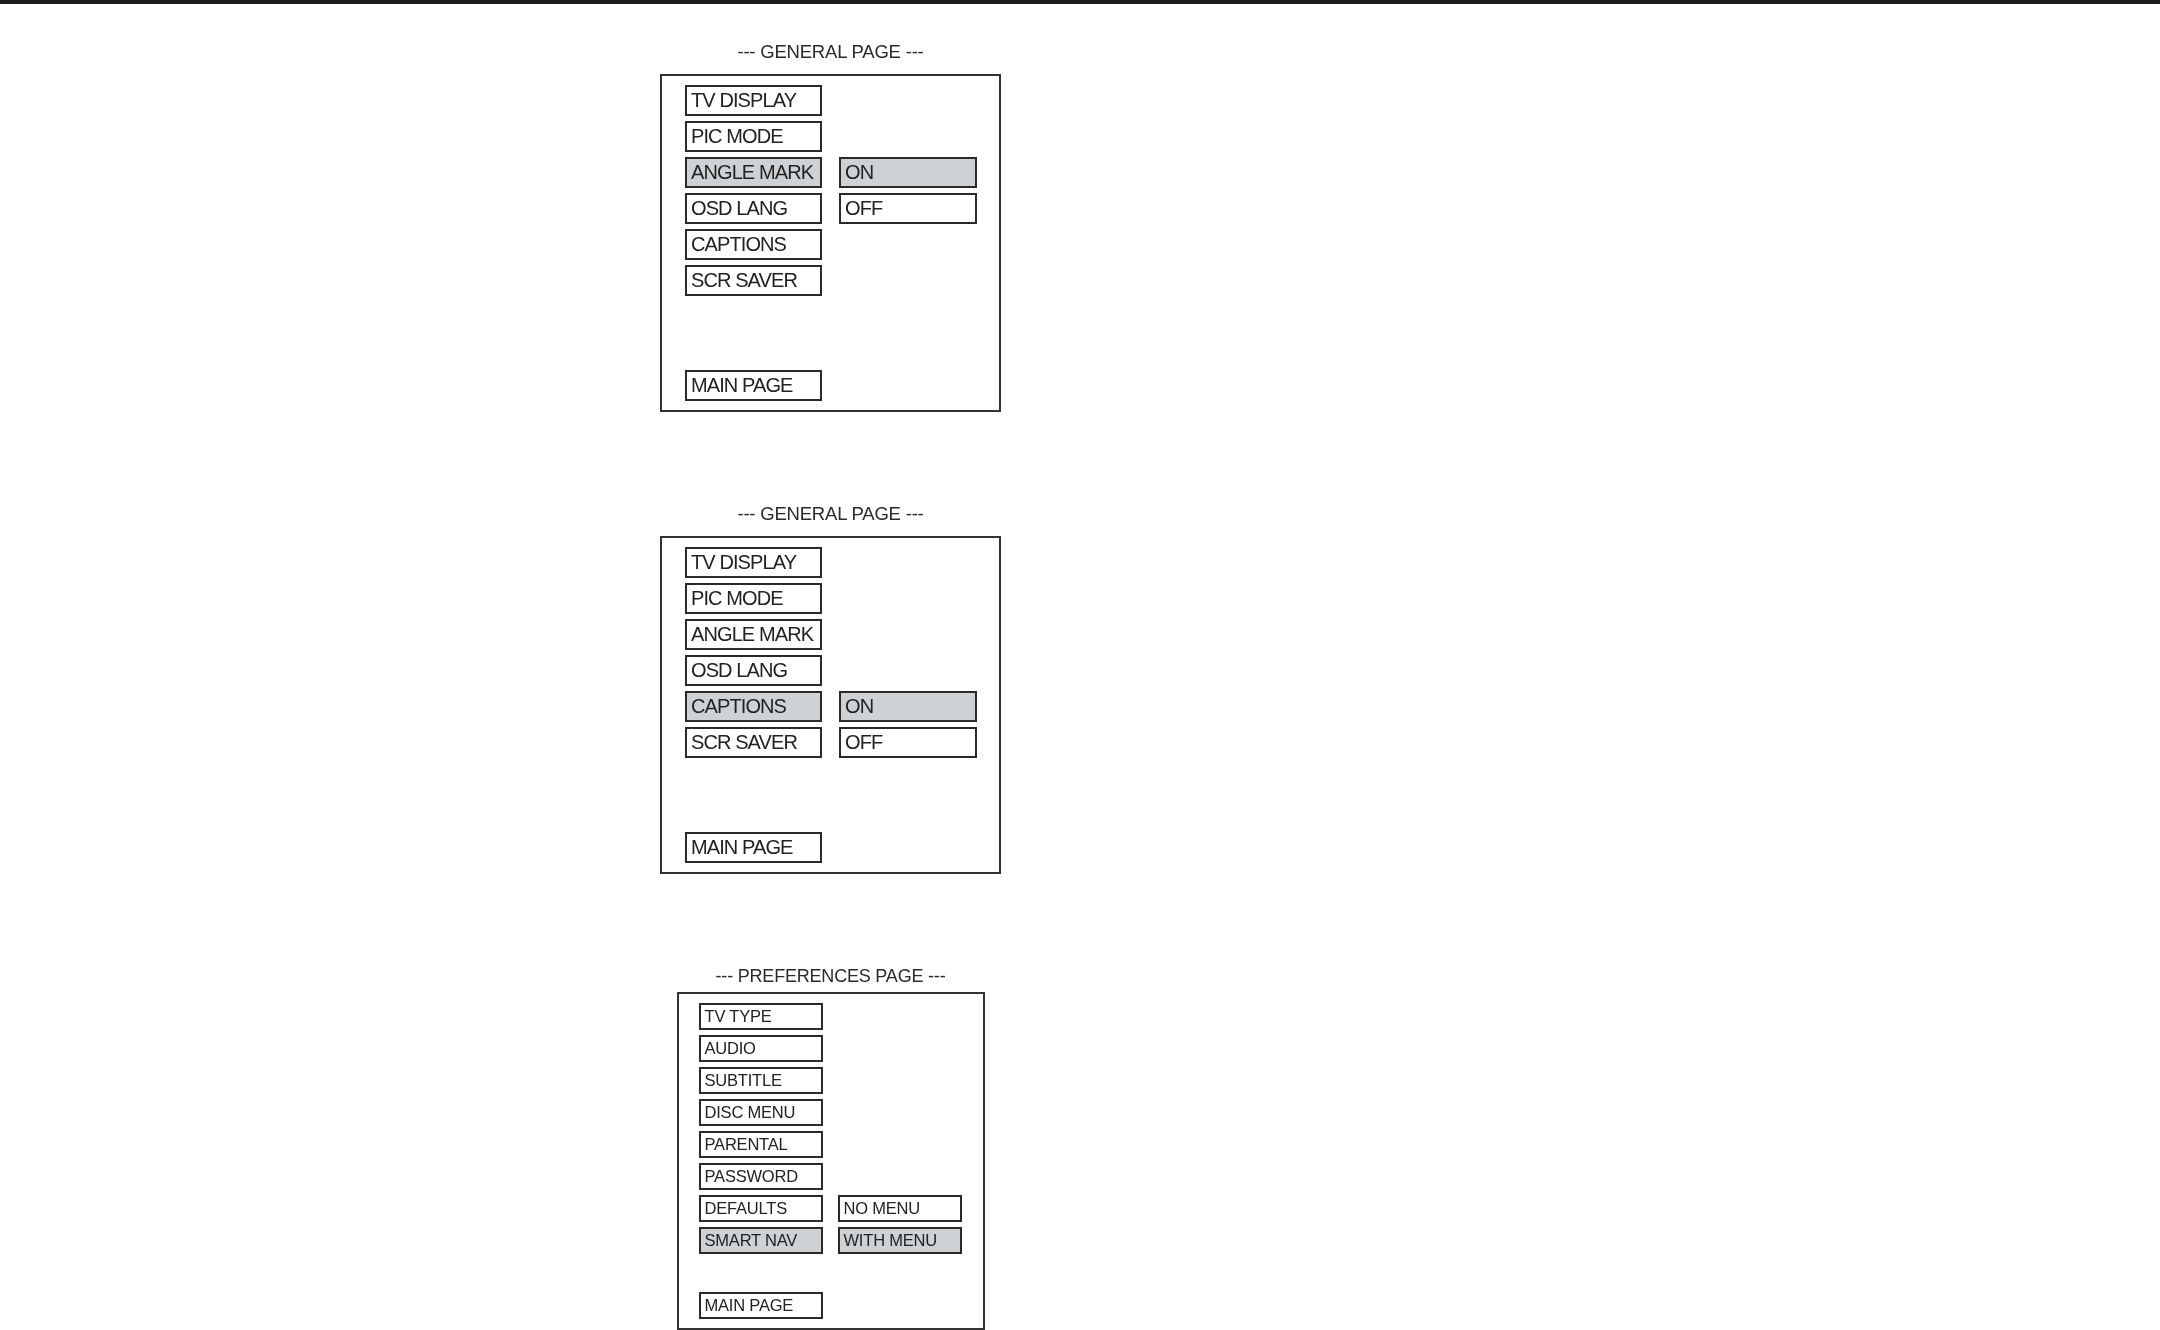 The width and height of the screenshot is (2160, 1330). Describe the element at coordinates (760, 1144) in the screenshot. I see `menu-item: PARENTAL` at that location.